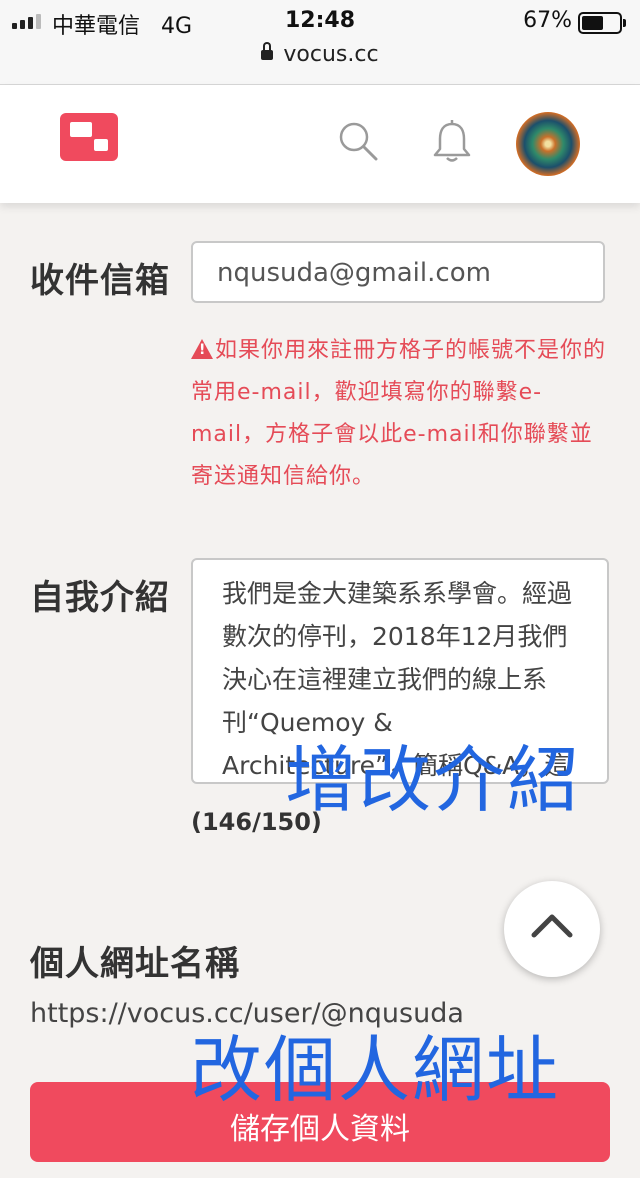 This screenshot has width=640, height=1178. I want to click on status-bar: 中華電信 4G 12:48 67% vocus.cc, so click(320, 42).